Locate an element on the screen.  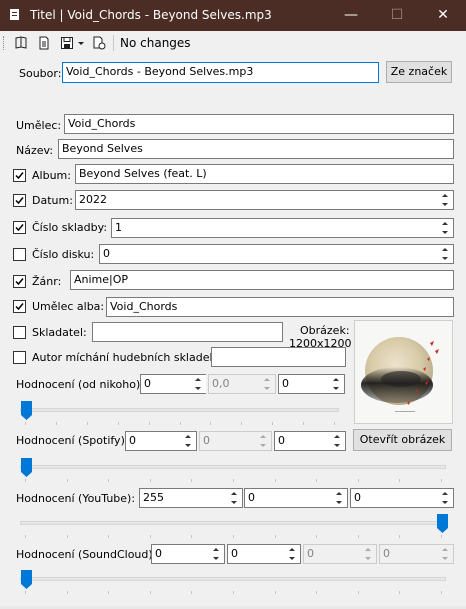
artist-input: Void_Chords is located at coordinates (259, 124).